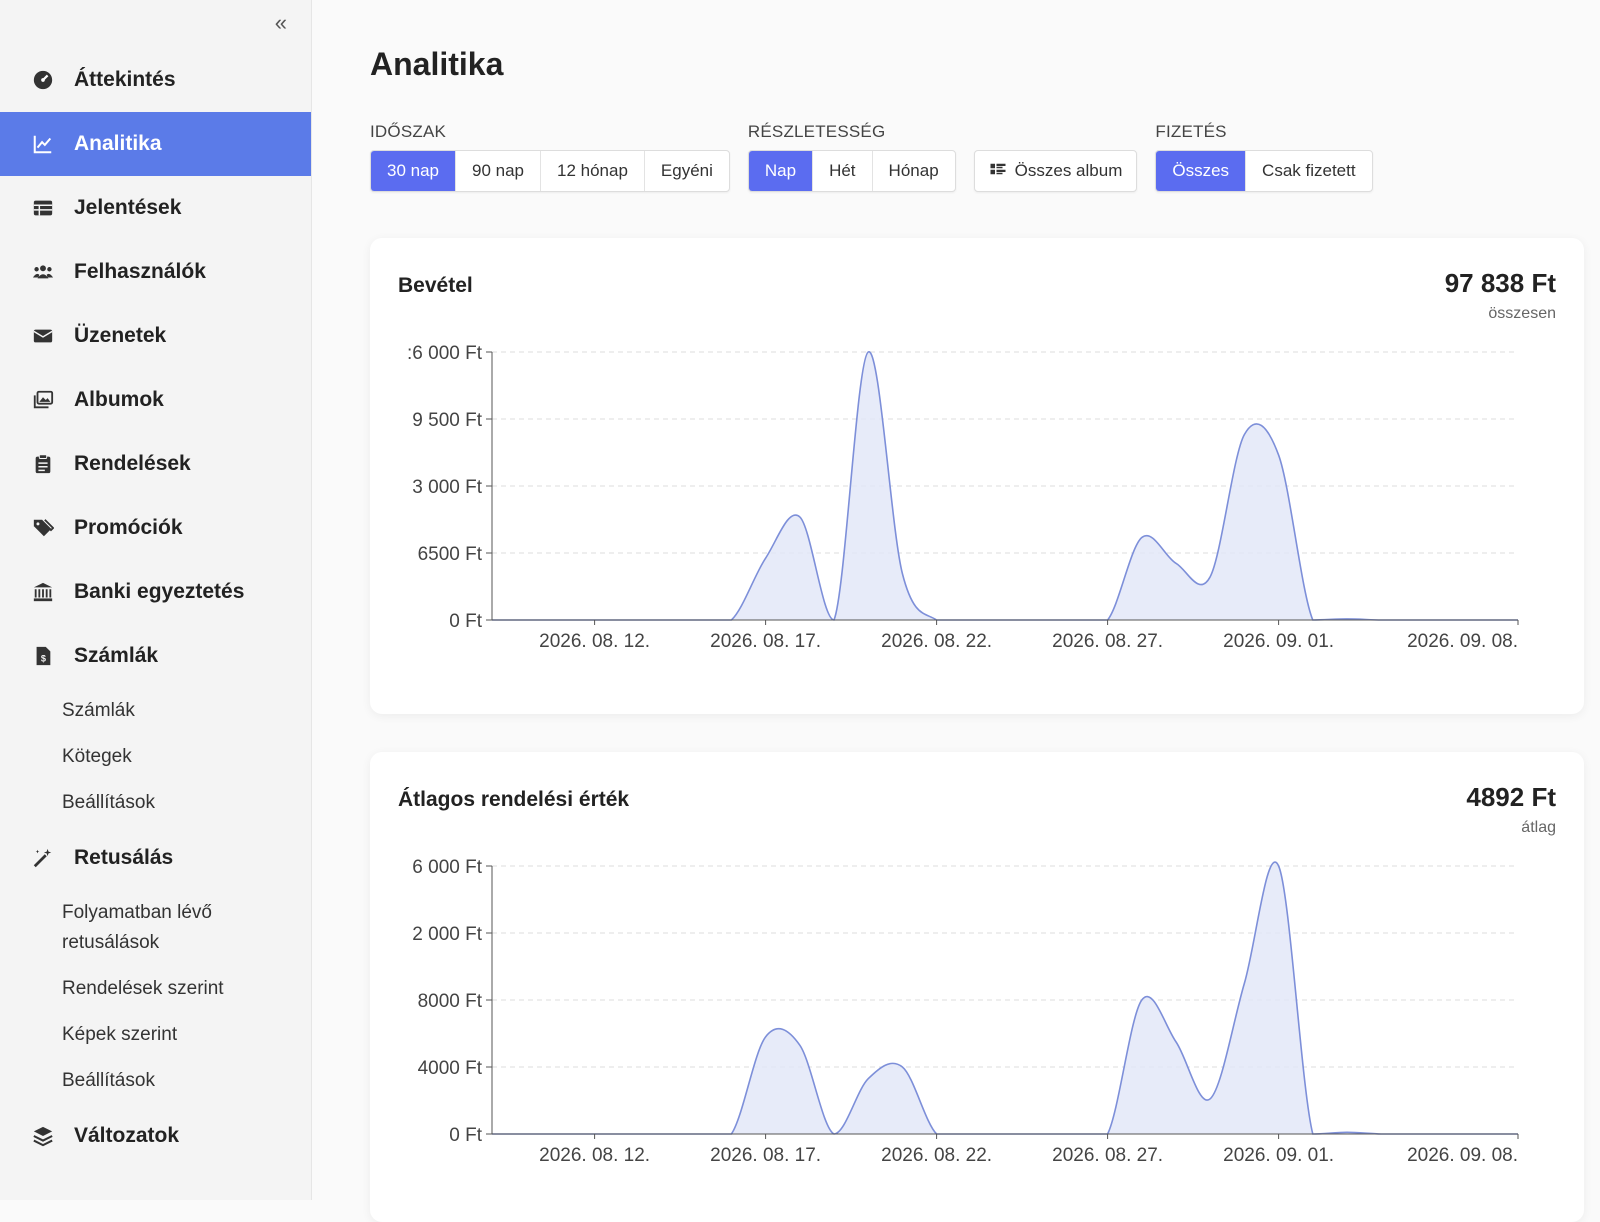 The height and width of the screenshot is (1222, 1600). I want to click on payment-option-all: Összes, so click(1201, 171).